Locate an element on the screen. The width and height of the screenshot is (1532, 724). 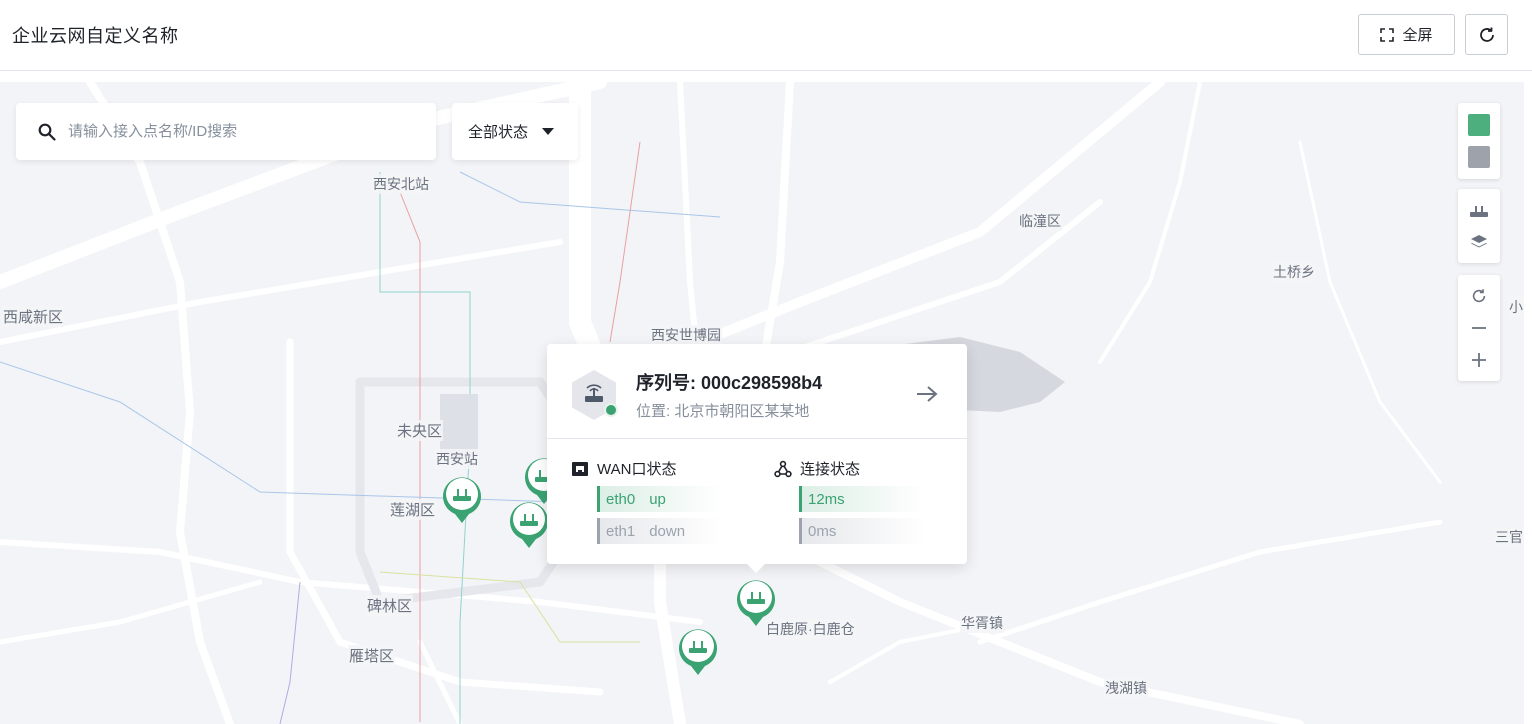
zoom-out-icon is located at coordinates (1479, 328).